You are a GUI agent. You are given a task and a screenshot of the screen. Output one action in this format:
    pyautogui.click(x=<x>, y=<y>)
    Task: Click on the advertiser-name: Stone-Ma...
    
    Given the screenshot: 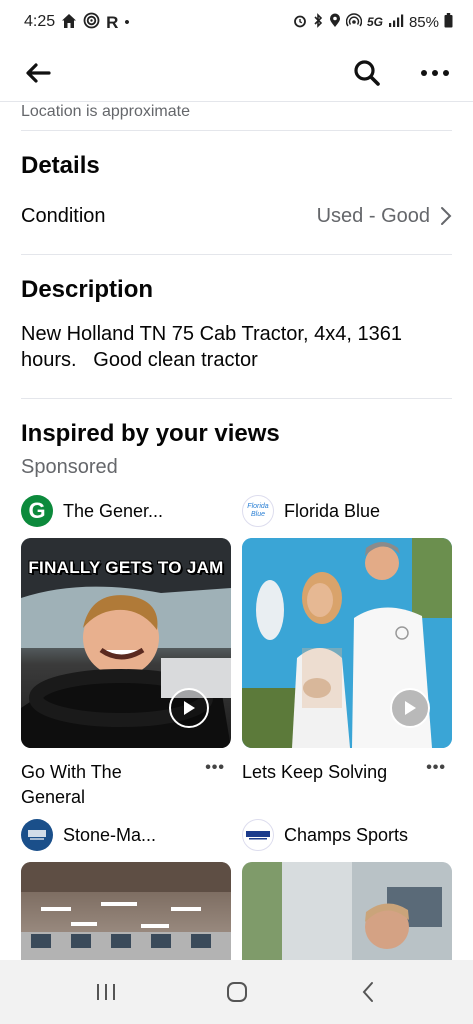 What is the action you would take?
    pyautogui.click(x=110, y=834)
    